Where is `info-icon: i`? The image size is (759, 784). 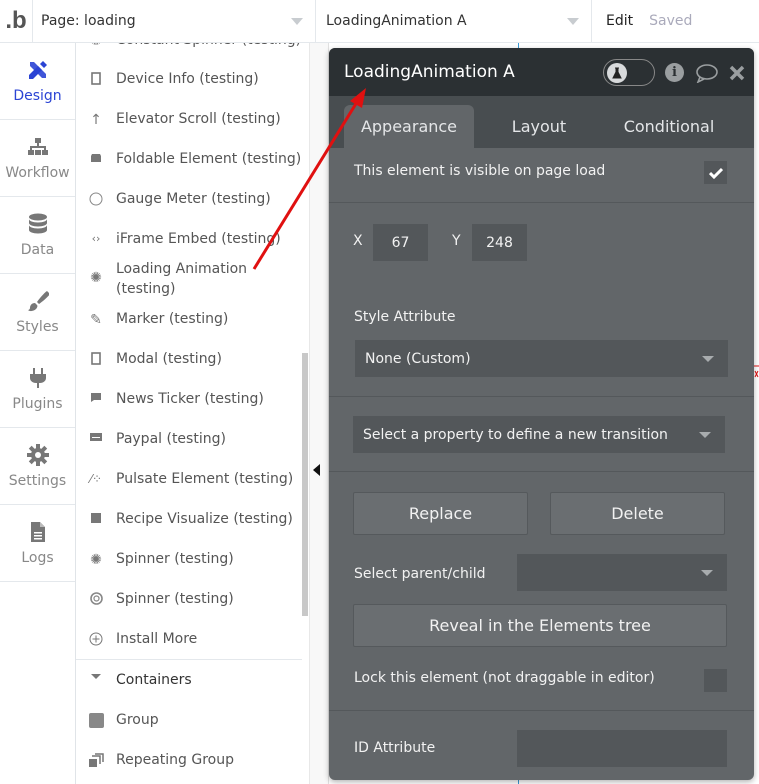 info-icon: i is located at coordinates (674, 72).